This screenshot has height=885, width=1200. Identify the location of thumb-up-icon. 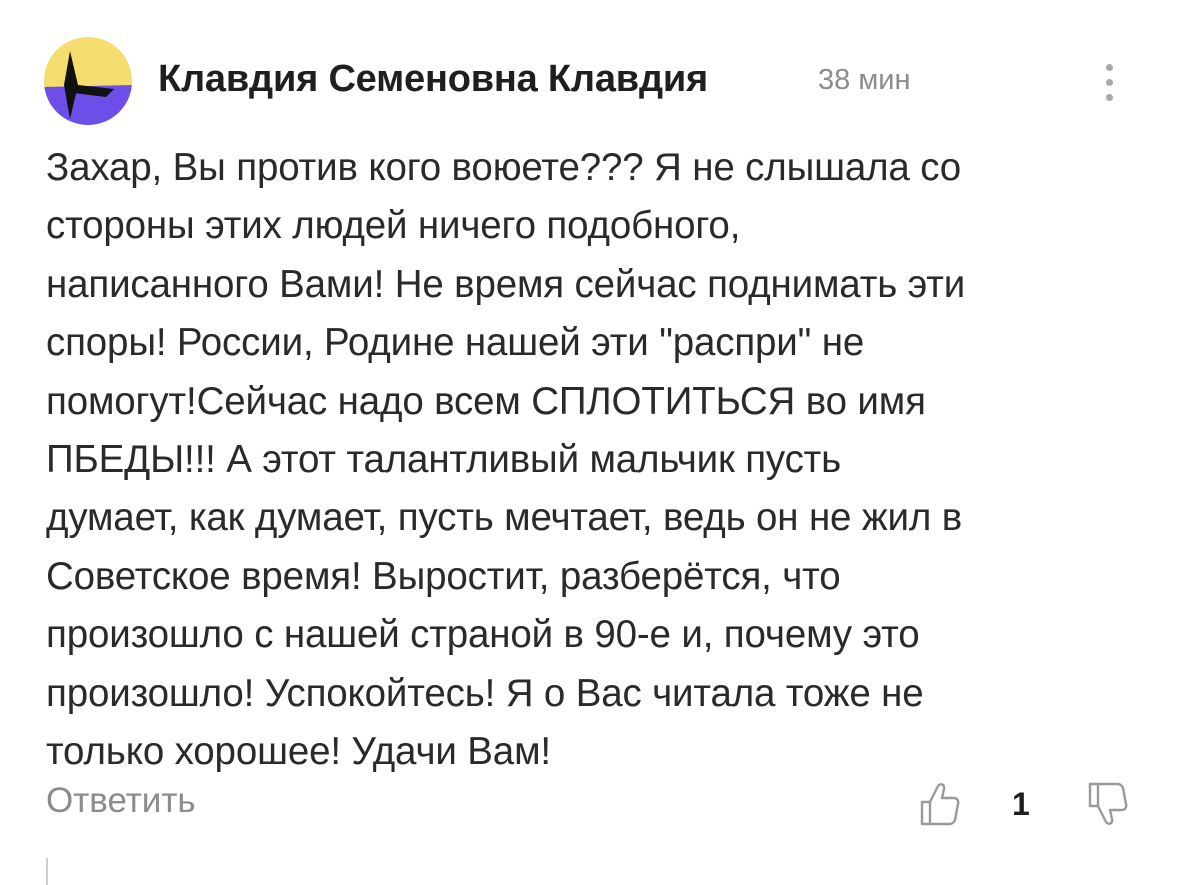
(940, 804).